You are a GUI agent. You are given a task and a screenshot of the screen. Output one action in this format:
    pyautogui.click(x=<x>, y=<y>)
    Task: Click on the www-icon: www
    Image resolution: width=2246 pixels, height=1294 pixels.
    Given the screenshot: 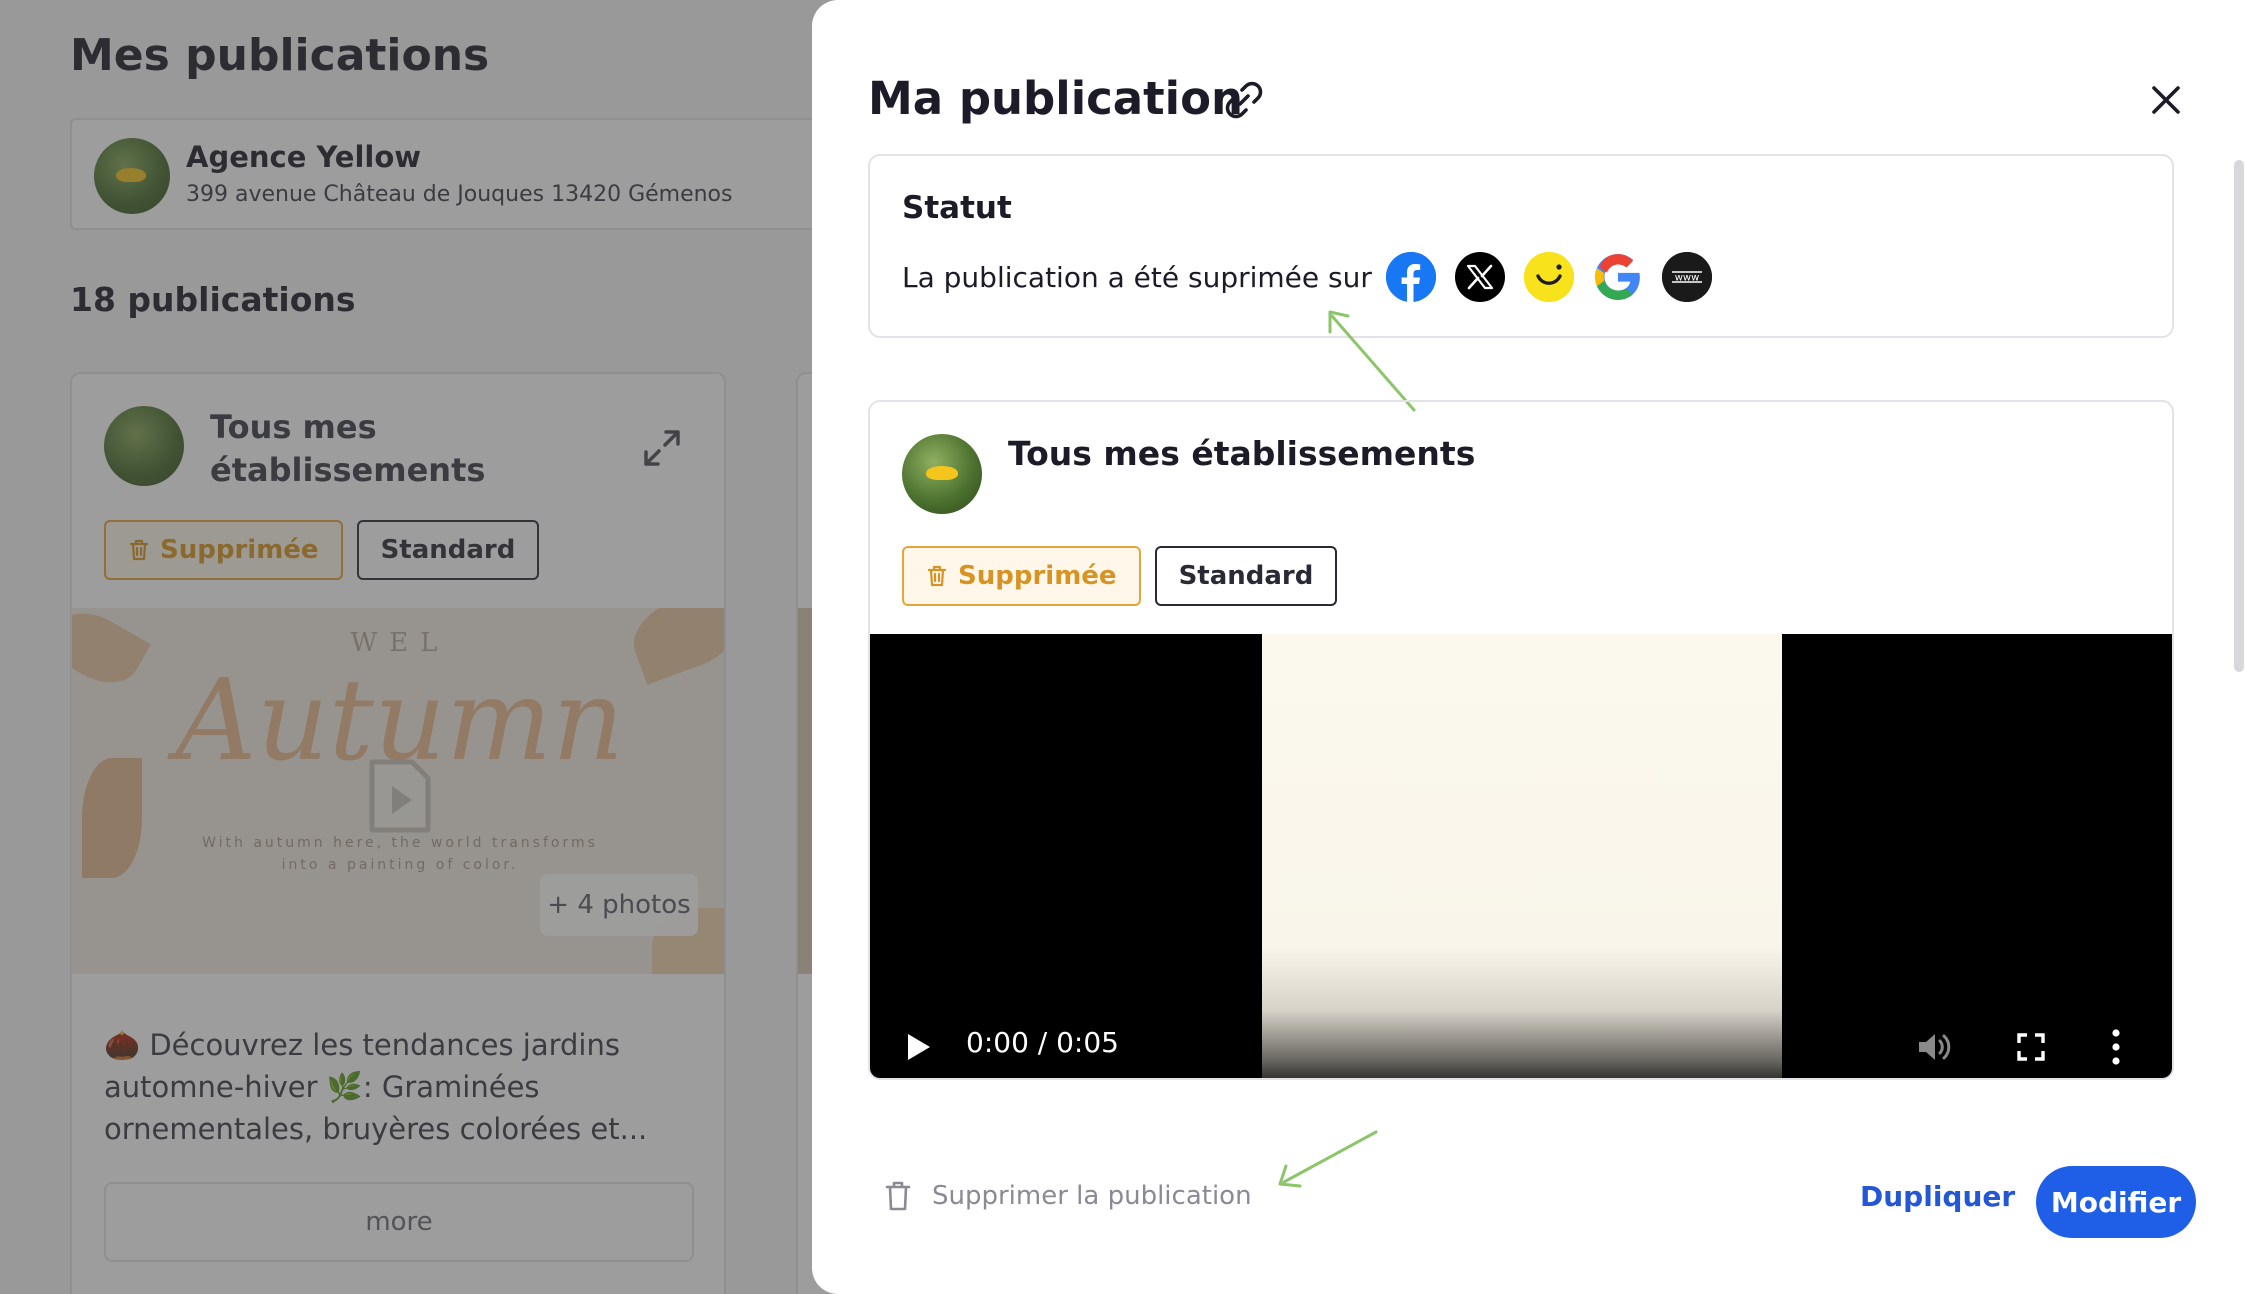 What is the action you would take?
    pyautogui.click(x=1686, y=277)
    